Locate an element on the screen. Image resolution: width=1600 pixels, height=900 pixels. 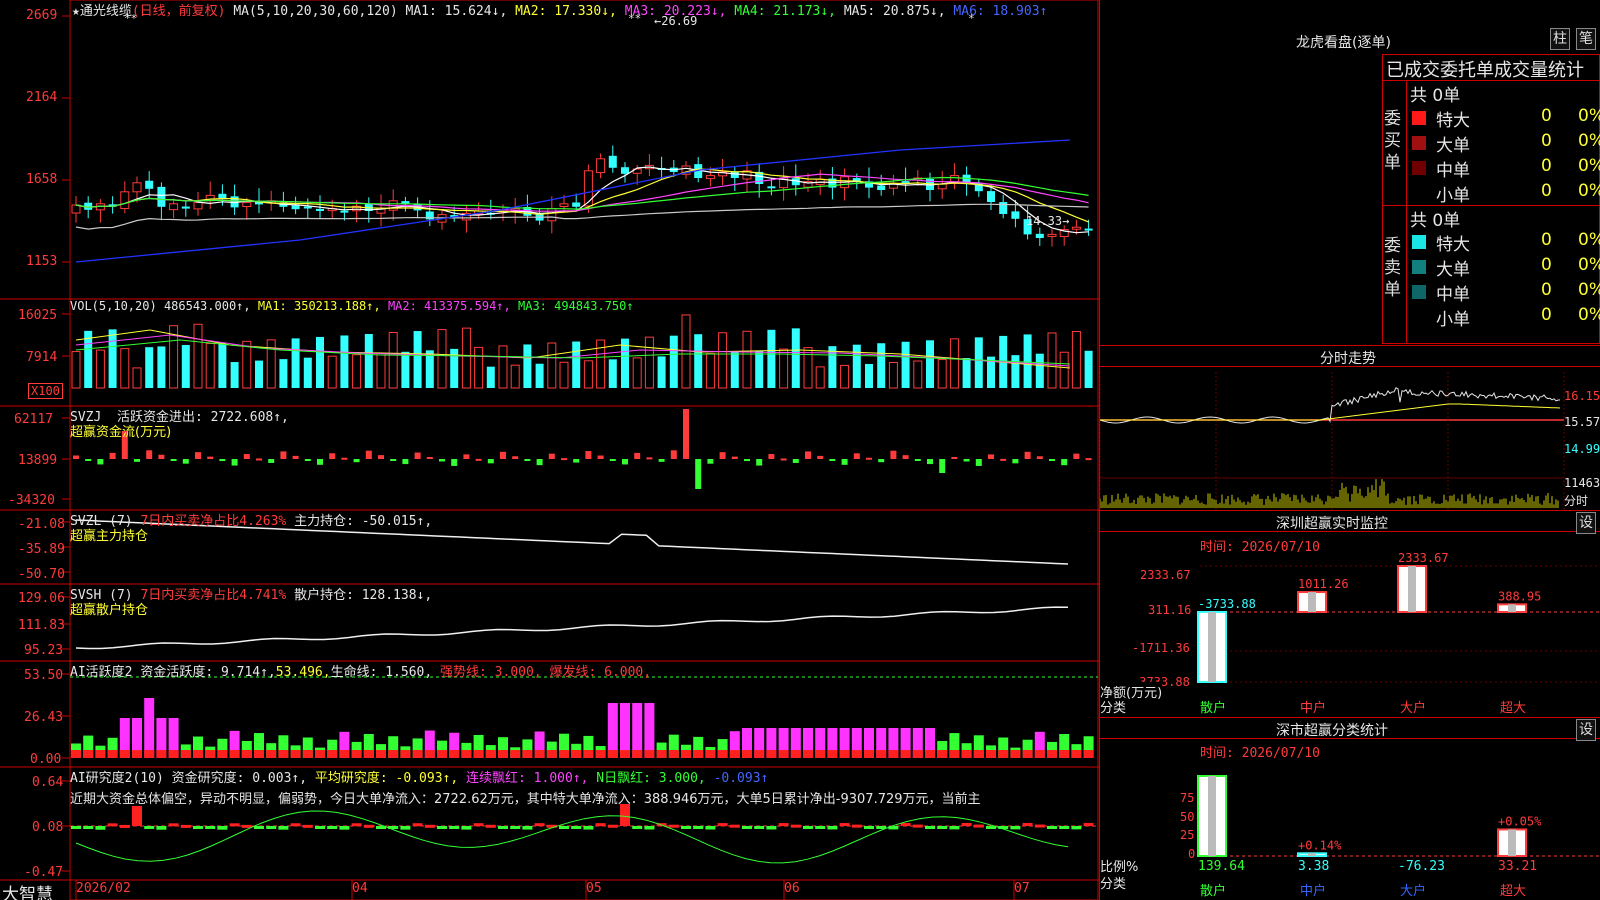
pen-mode-button: 笔 is located at coordinates (1586, 39).